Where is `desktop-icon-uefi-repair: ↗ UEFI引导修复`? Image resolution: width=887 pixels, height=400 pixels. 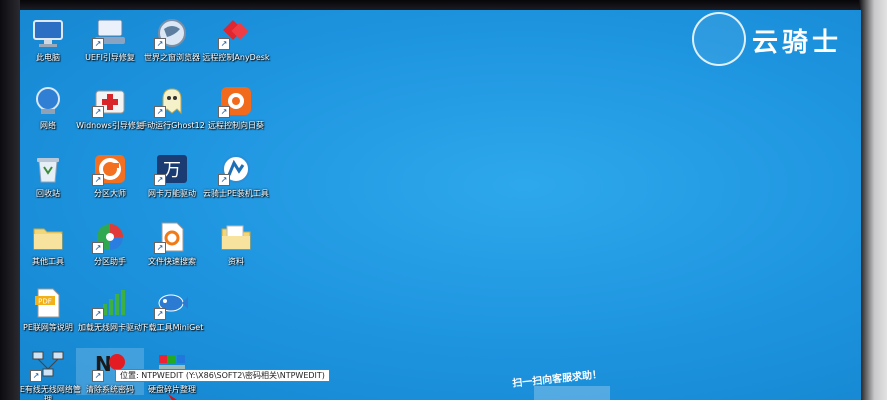 desktop-icon-uefi-repair: ↗ UEFI引导修复 is located at coordinates (110, 39).